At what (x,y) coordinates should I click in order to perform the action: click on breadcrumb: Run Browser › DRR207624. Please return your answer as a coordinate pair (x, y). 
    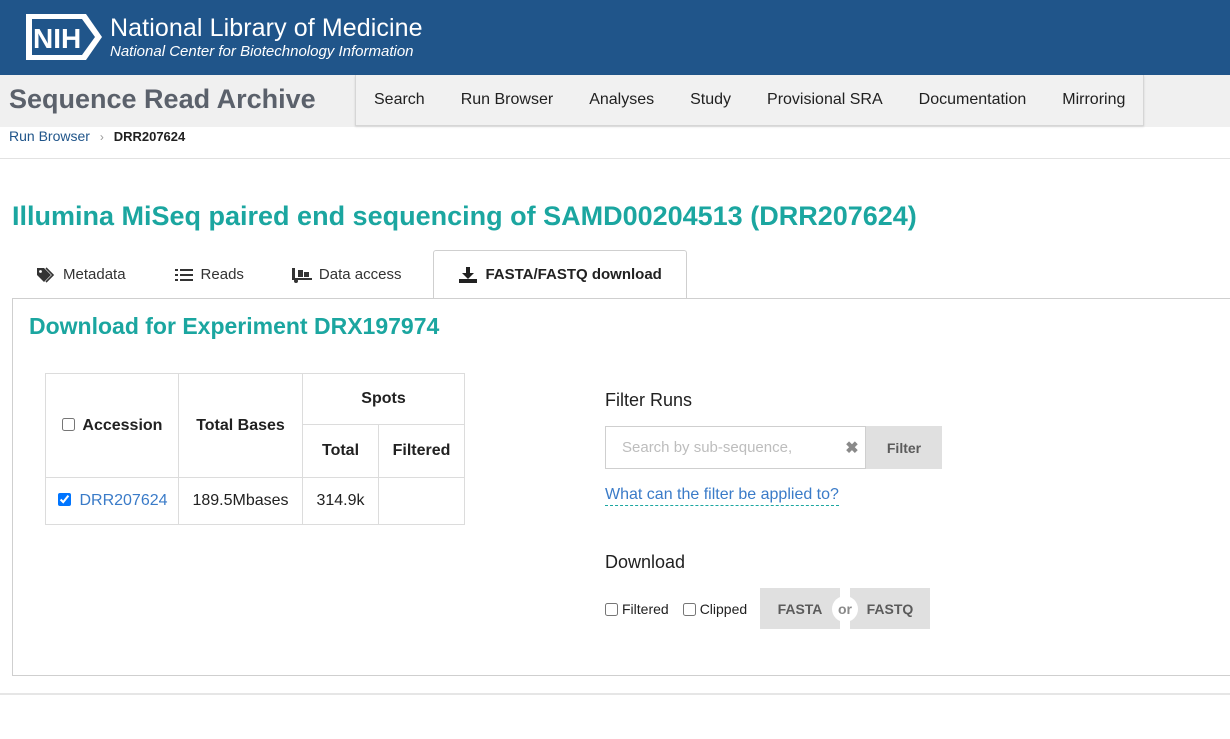
    Looking at the image, I should click on (97, 136).